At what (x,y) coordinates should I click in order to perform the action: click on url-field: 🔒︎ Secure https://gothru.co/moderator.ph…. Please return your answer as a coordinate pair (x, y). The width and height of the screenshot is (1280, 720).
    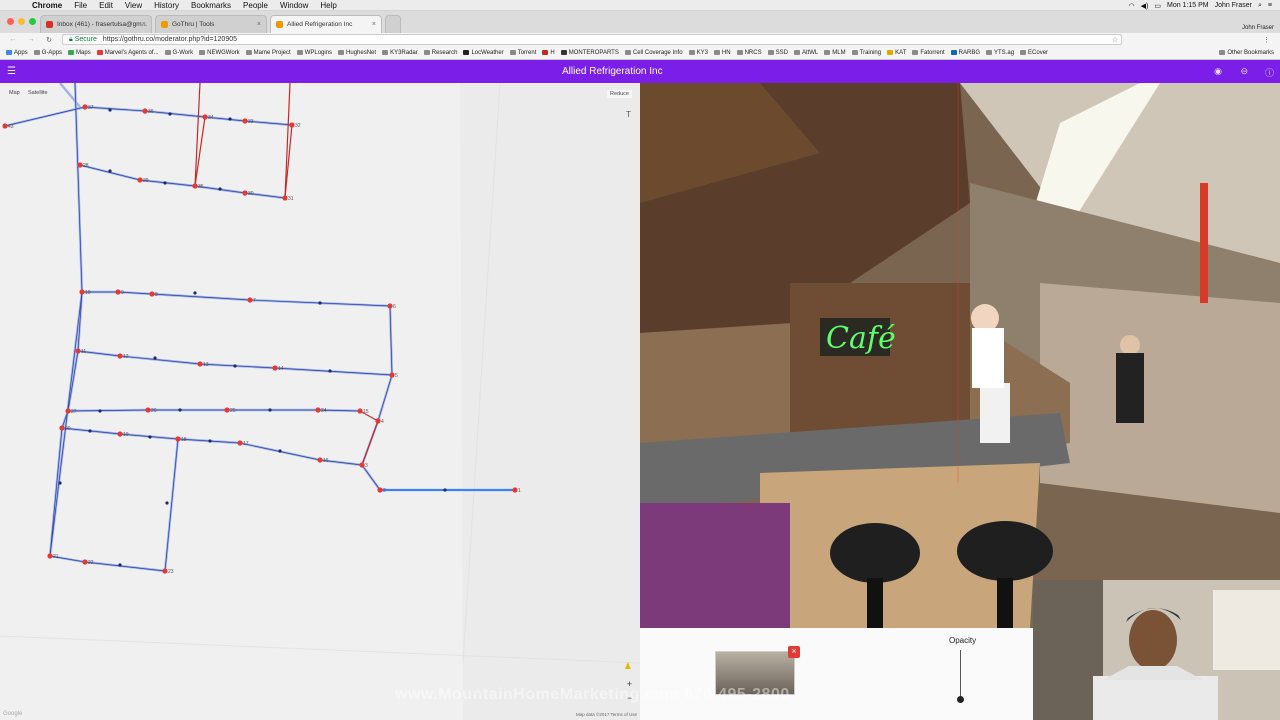
    Looking at the image, I should click on (592, 39).